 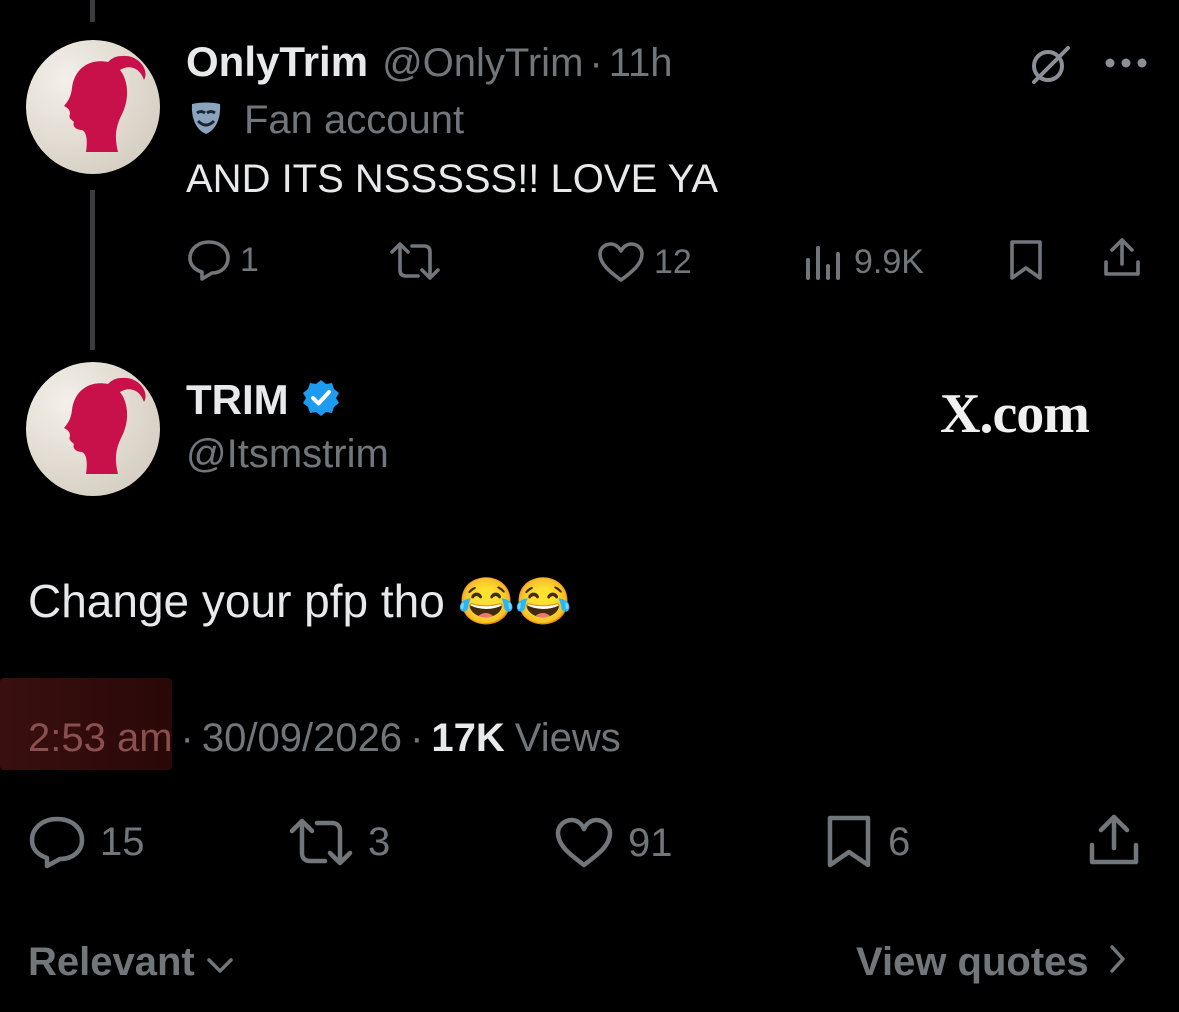 I want to click on tweet-date: 30/09/2026, so click(x=302, y=738).